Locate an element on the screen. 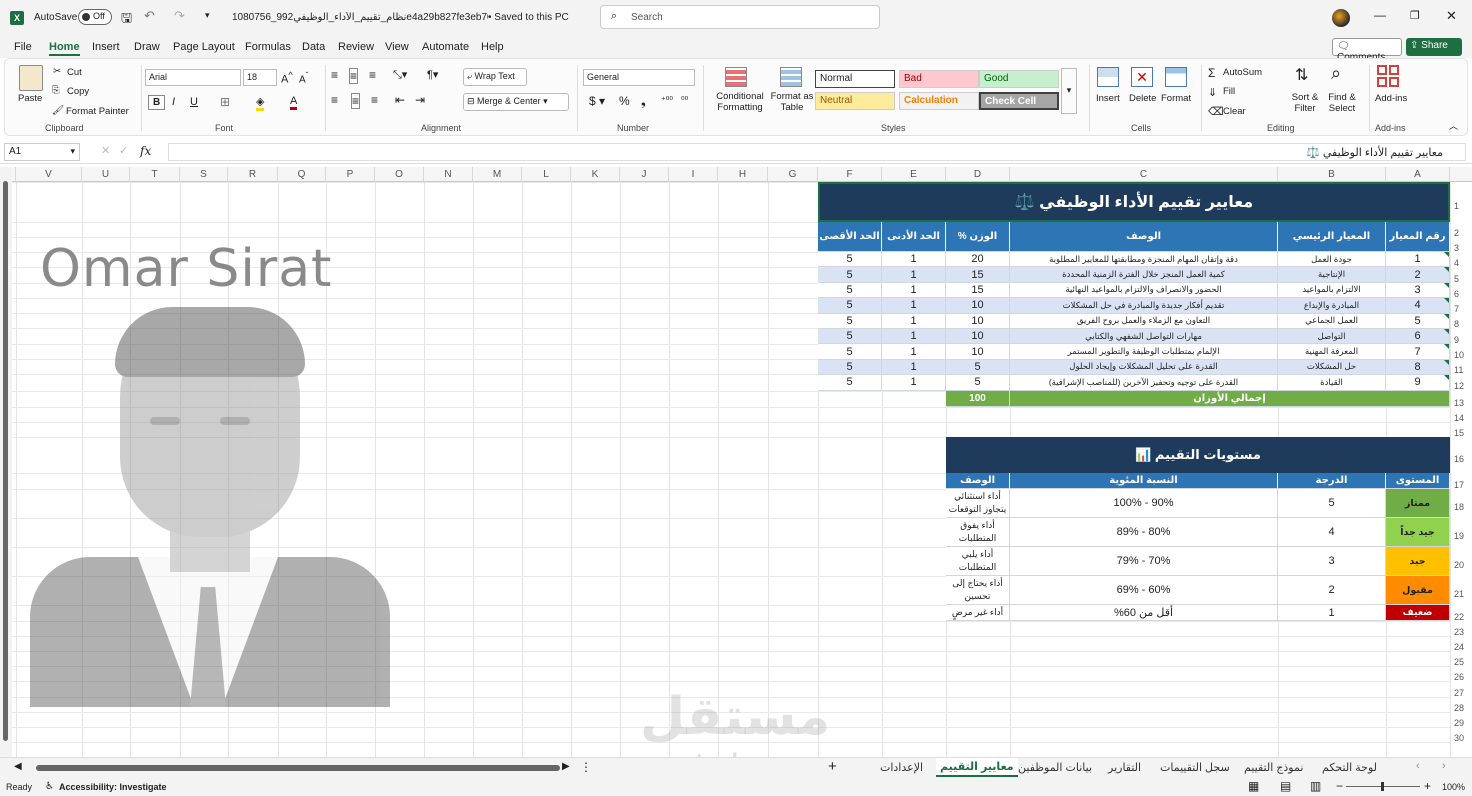 The width and height of the screenshot is (1472, 796). column-header-E: E is located at coordinates (914, 174).